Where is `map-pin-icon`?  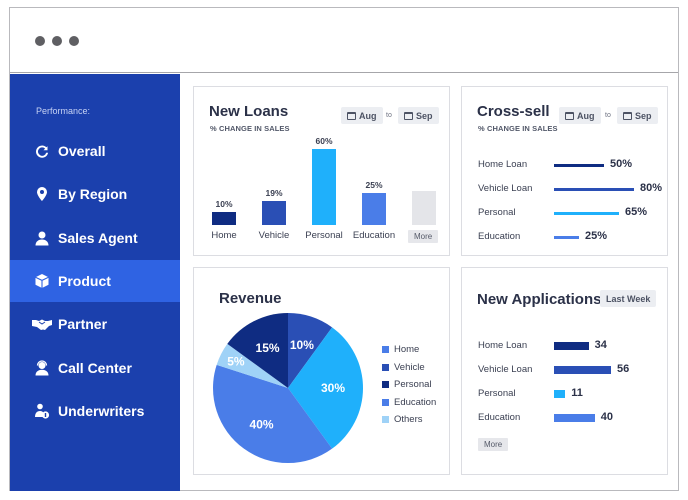
map-pin-icon is located at coordinates (42, 194).